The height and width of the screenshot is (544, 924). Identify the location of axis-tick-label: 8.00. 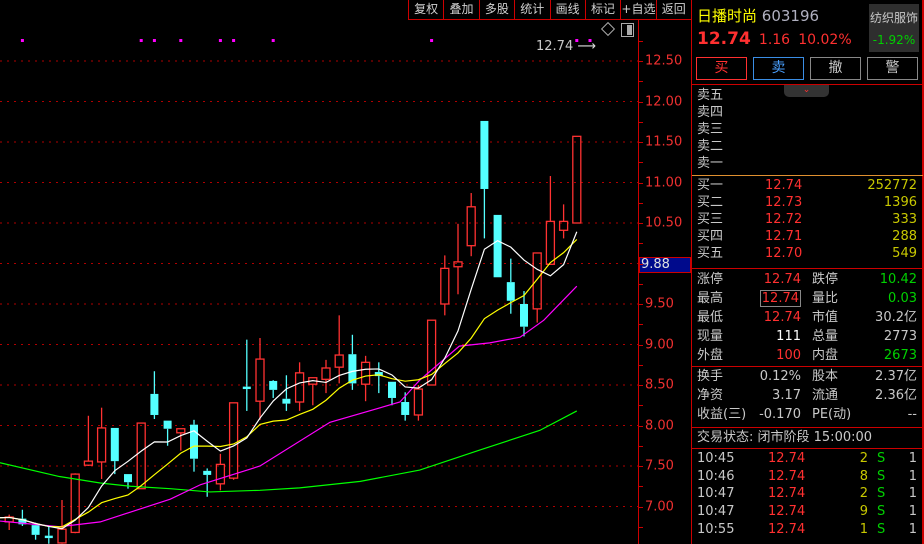
(659, 425).